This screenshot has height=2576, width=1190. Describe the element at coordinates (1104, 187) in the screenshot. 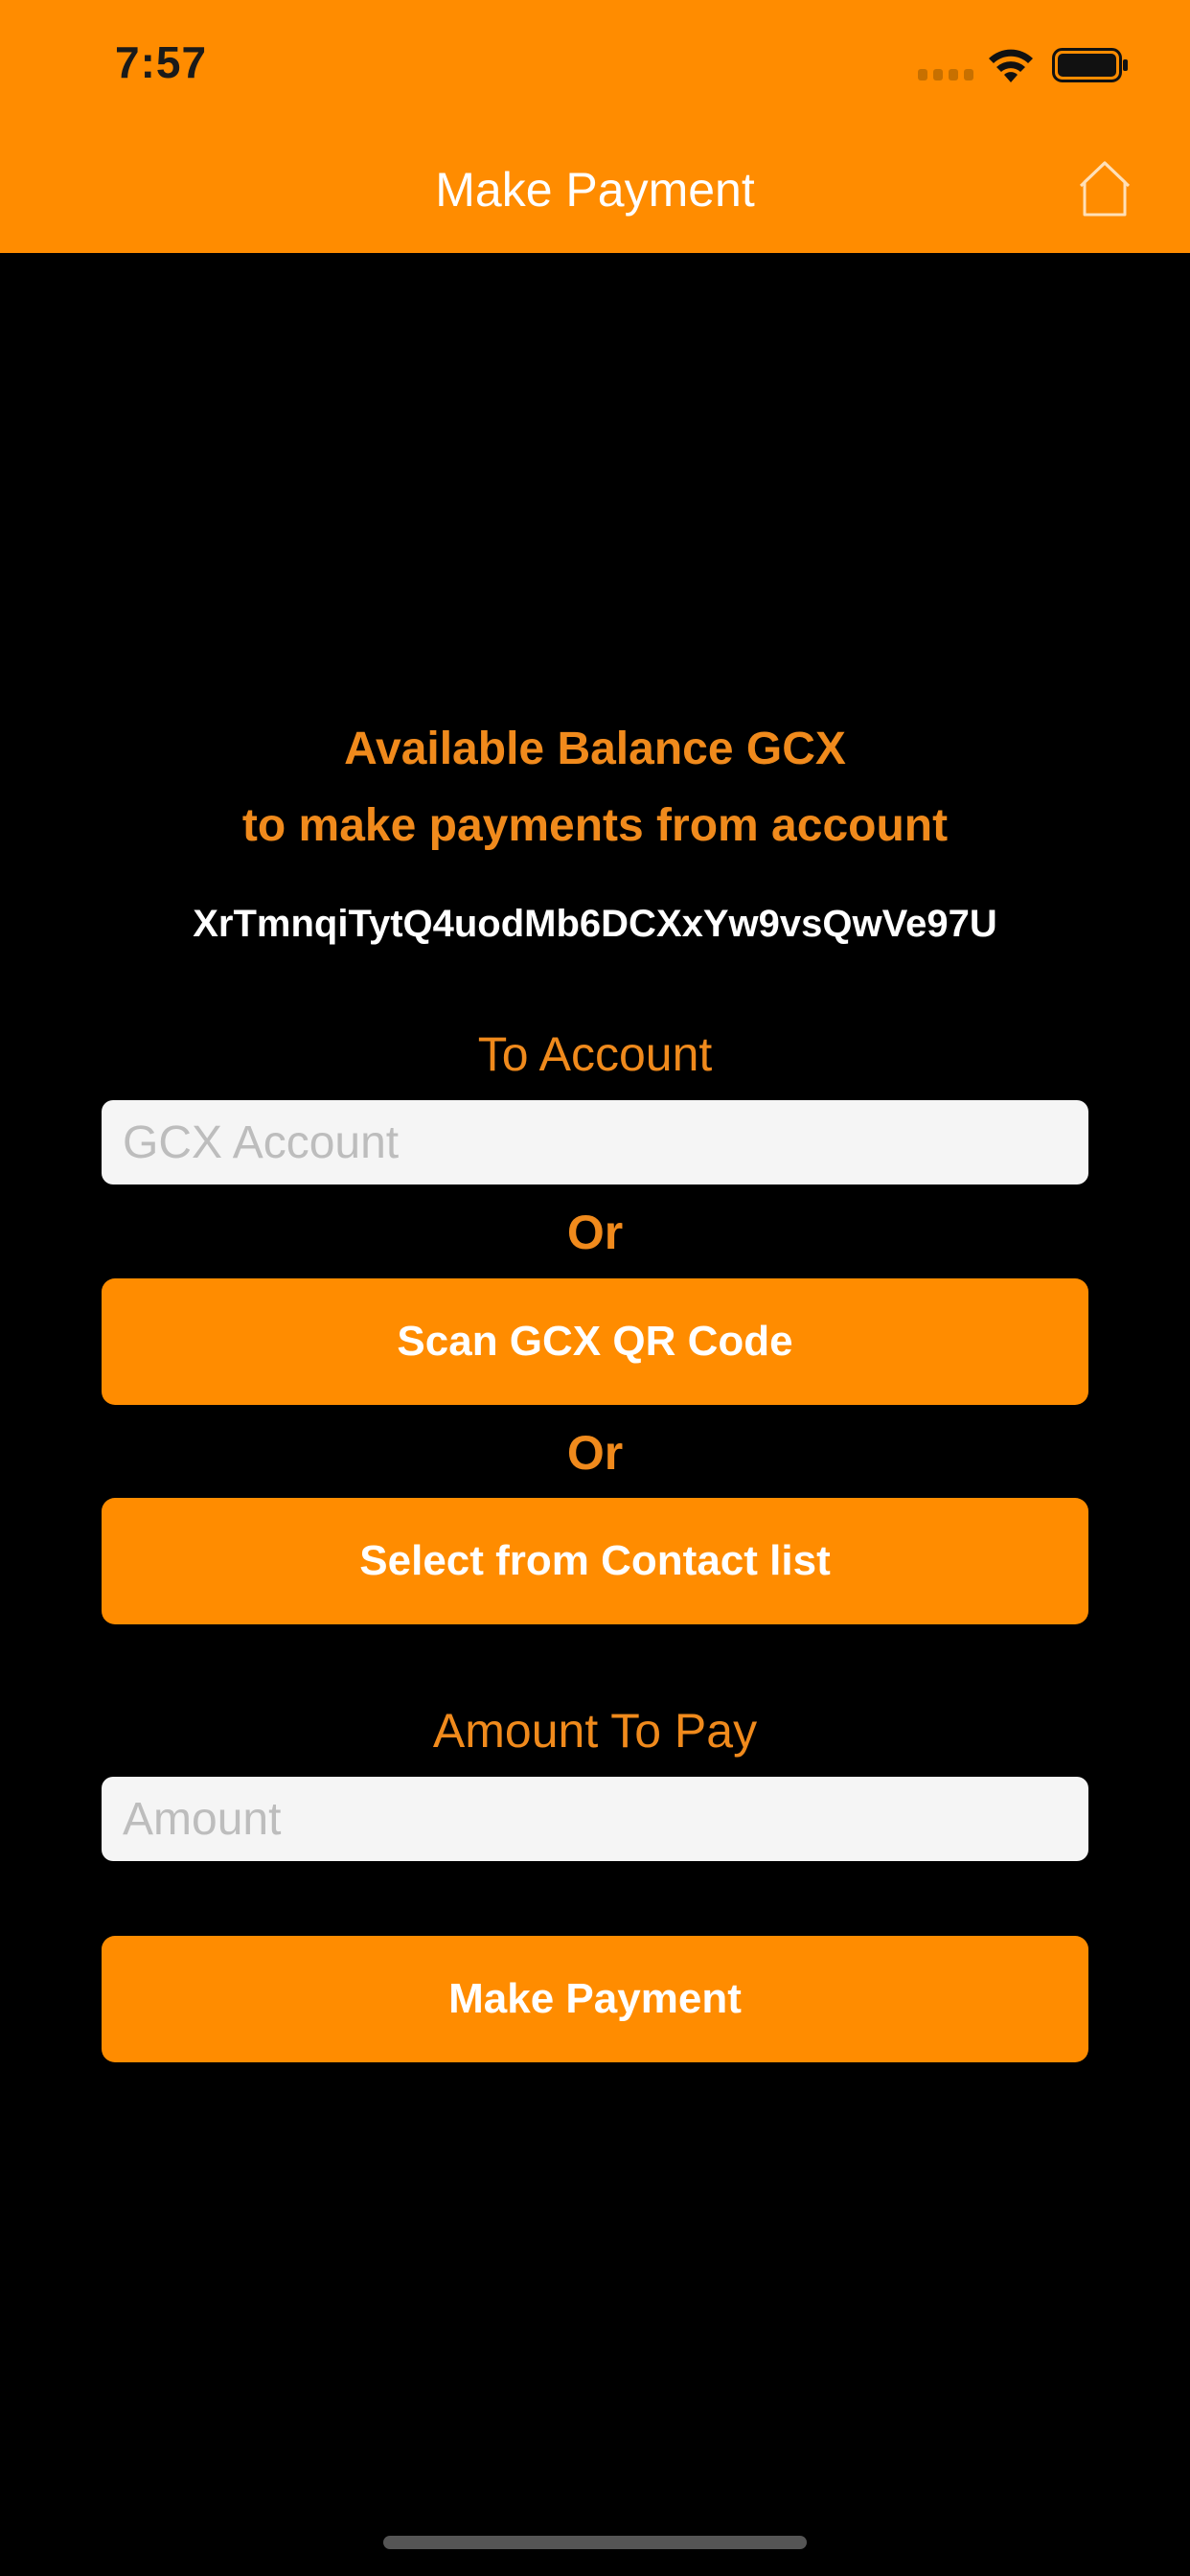

I see `home-icon` at that location.